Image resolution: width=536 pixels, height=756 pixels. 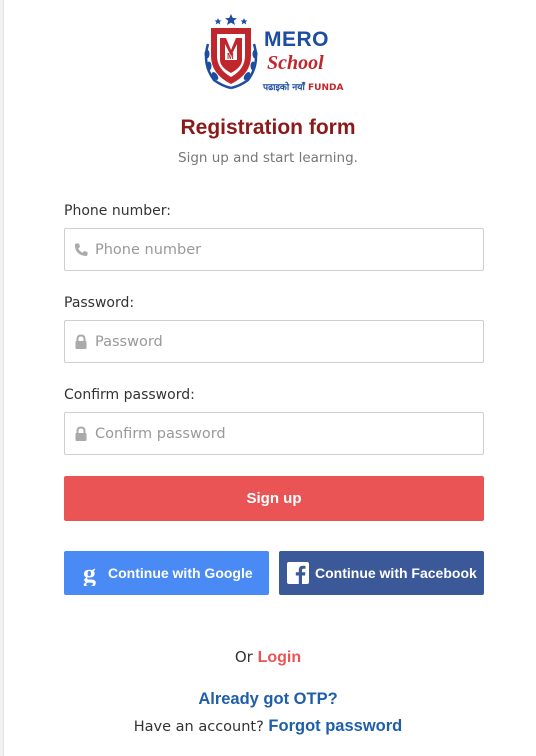 What do you see at coordinates (285, 341) in the screenshot?
I see `password-input` at bounding box center [285, 341].